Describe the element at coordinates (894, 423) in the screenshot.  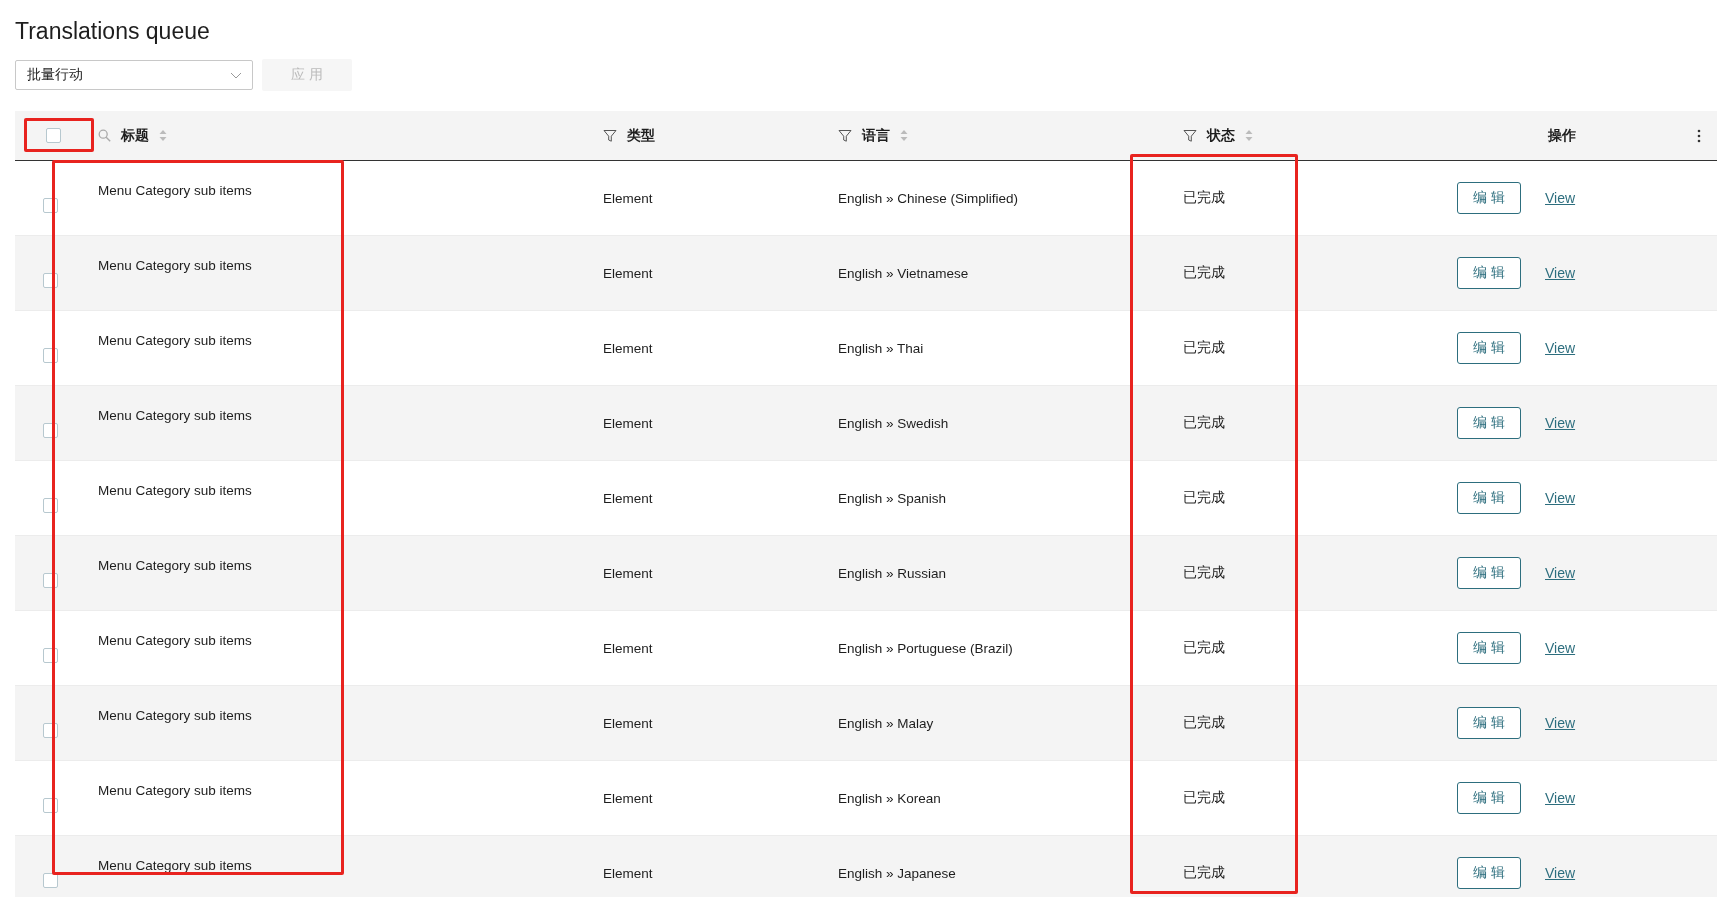
I see `language-cell-text: English » Swedish` at that location.